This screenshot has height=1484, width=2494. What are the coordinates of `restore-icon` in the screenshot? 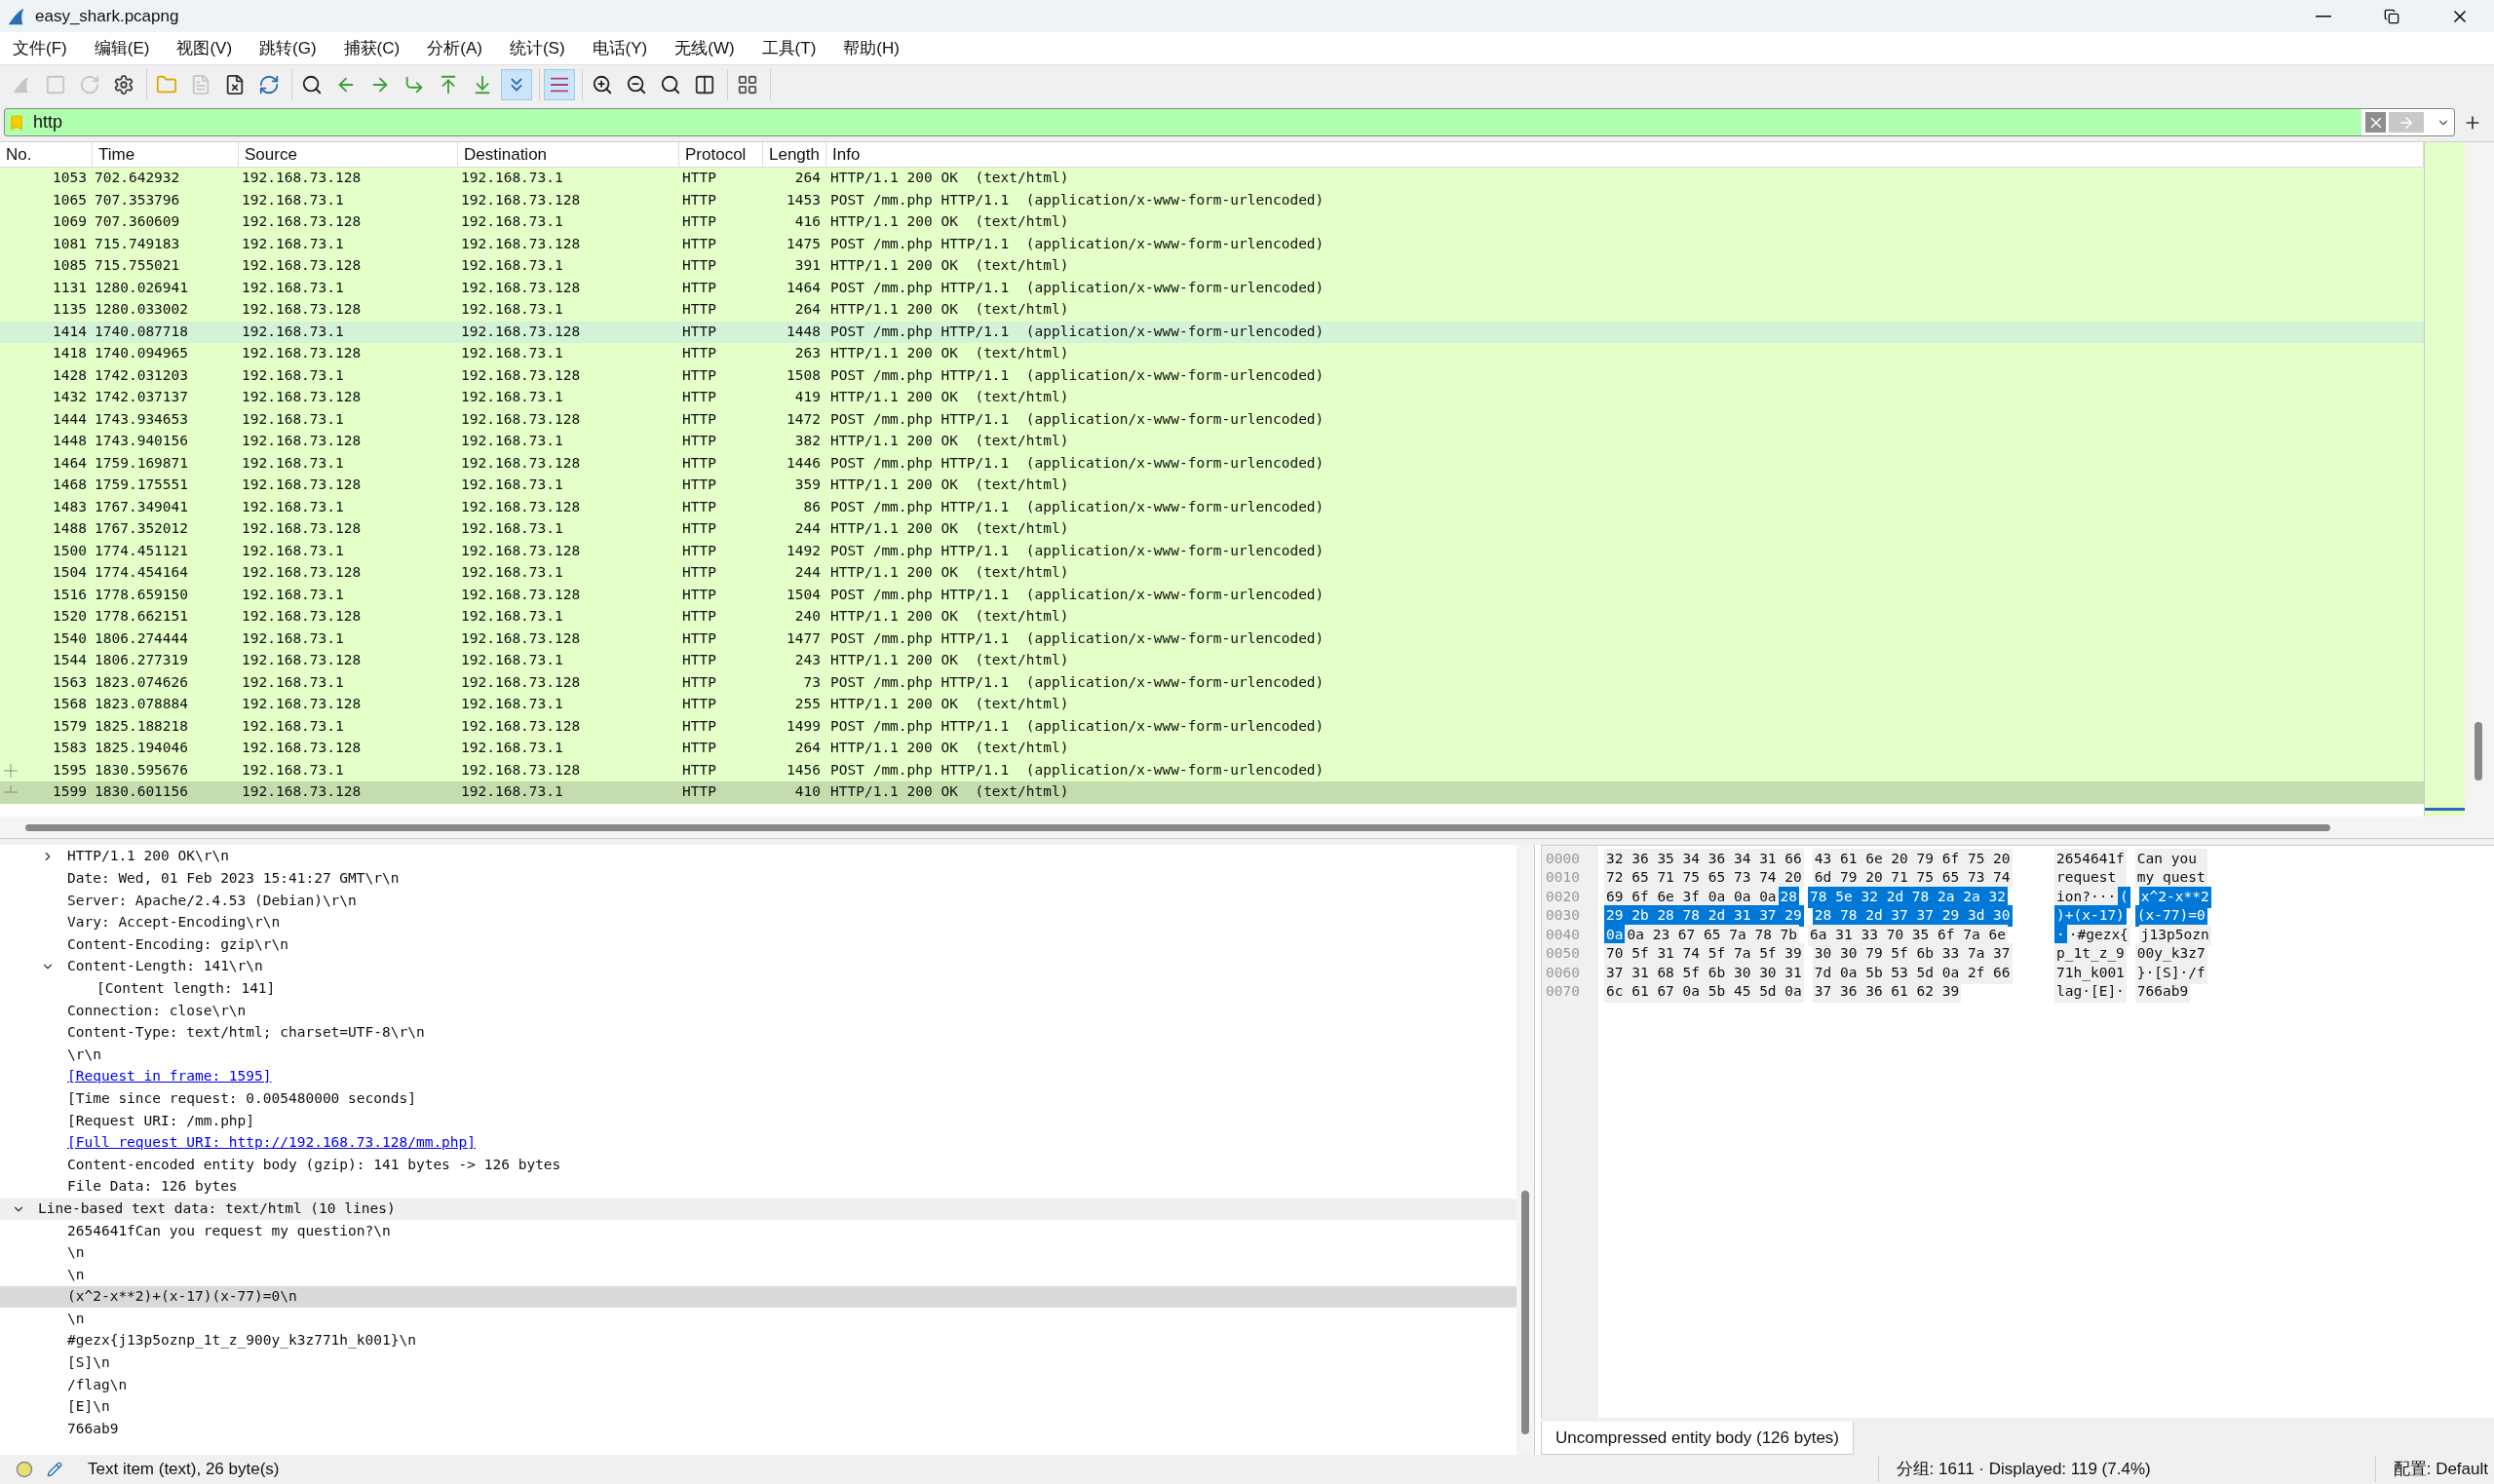 It's located at (2391, 16).